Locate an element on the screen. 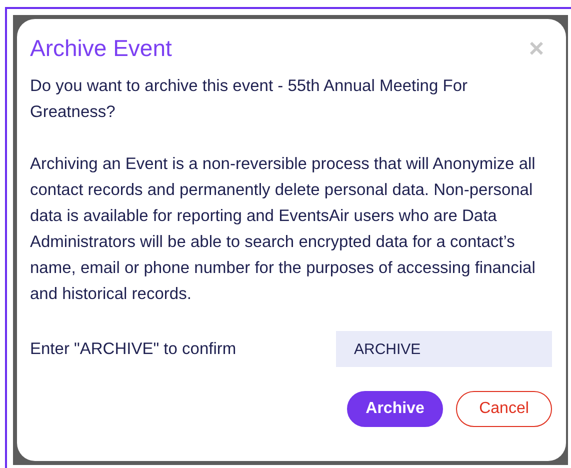 The height and width of the screenshot is (468, 571). archive-button: Archive is located at coordinates (395, 409).